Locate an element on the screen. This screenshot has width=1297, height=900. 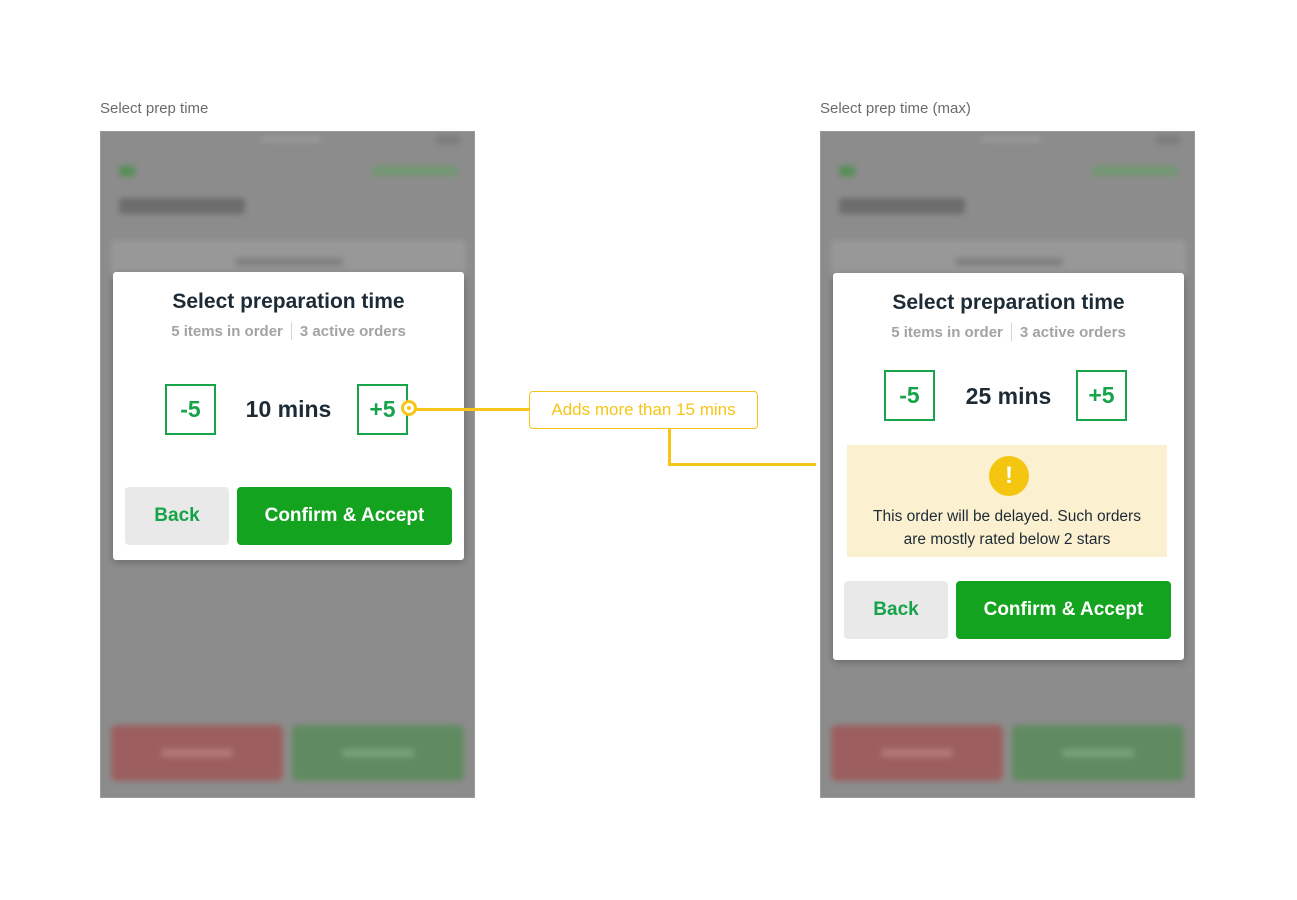
annotation-dot-icon is located at coordinates (409, 408).